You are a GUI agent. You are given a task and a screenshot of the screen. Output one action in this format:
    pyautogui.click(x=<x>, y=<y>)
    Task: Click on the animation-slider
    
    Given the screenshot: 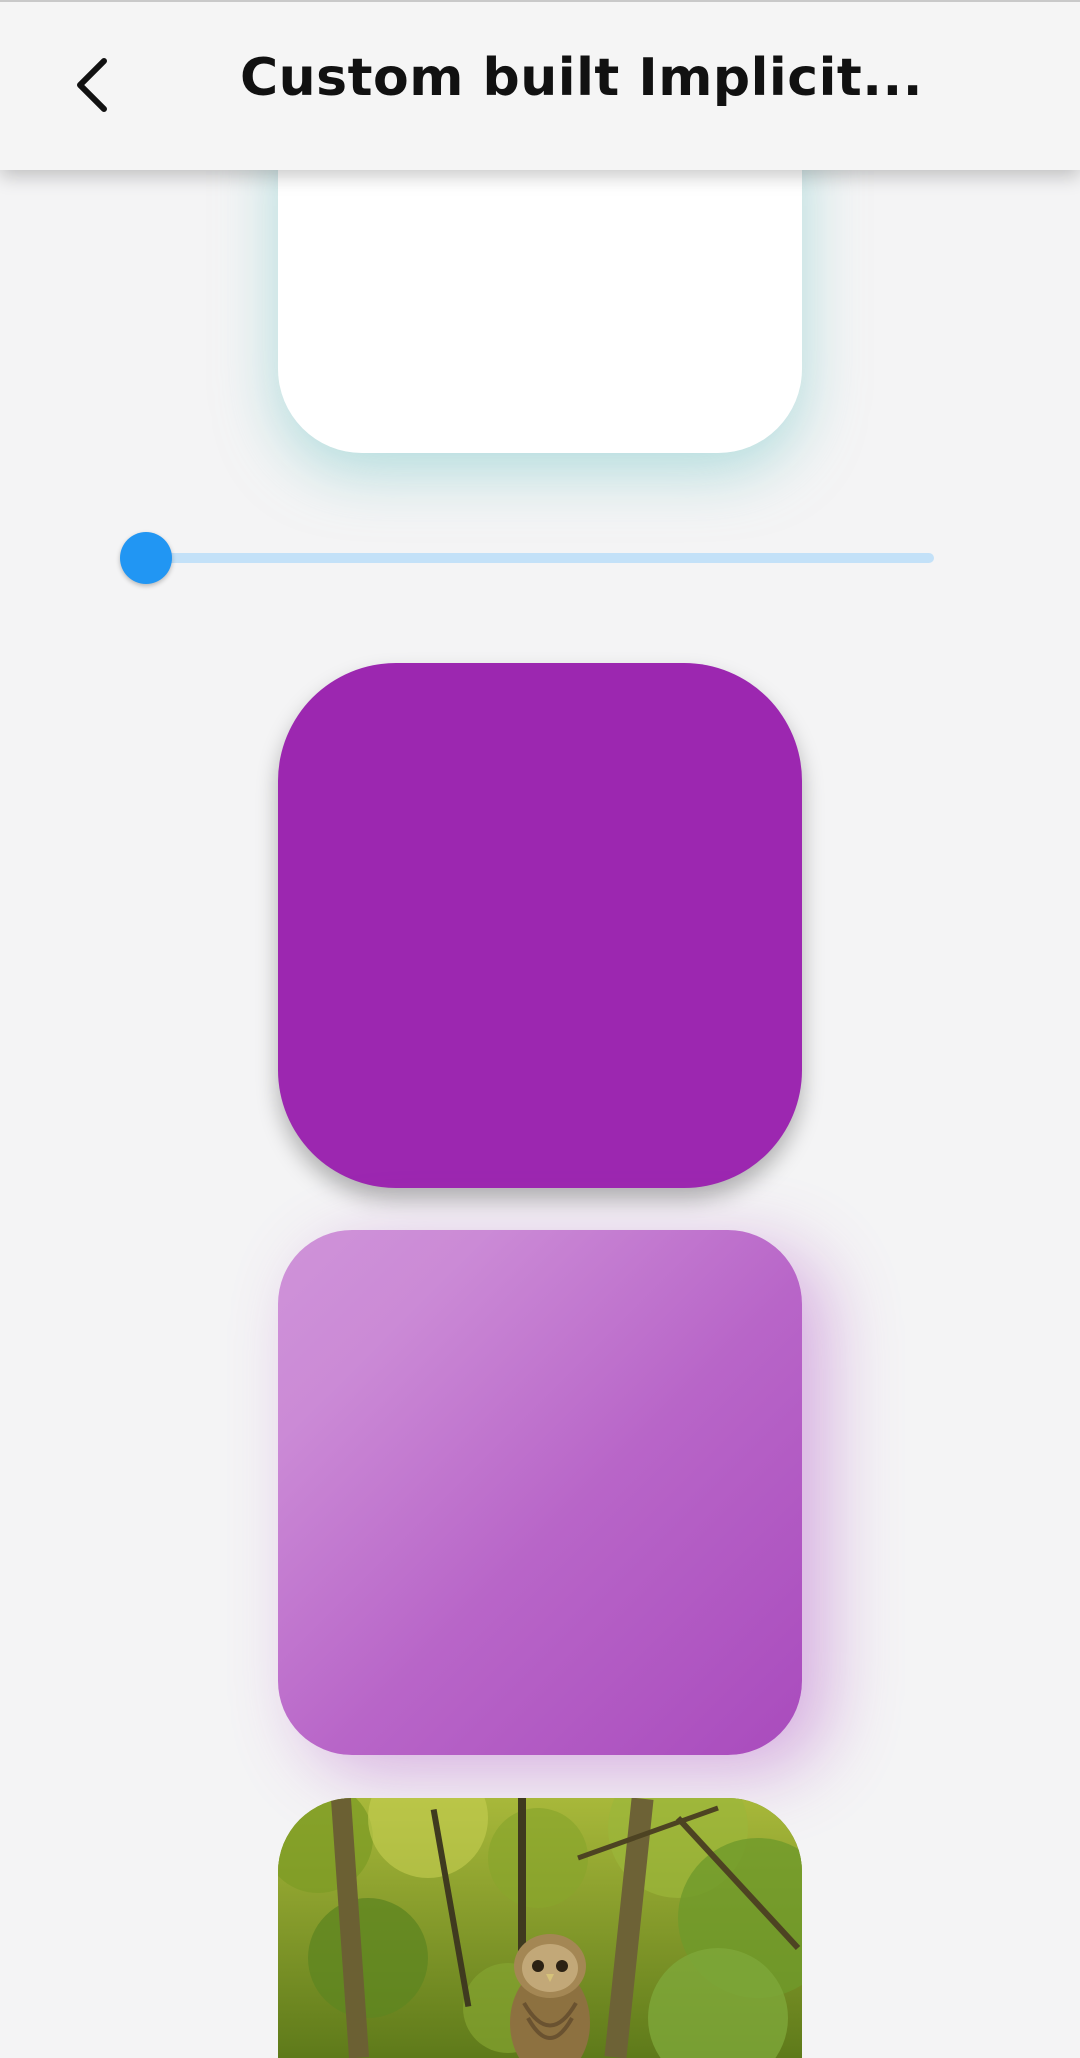 What is the action you would take?
    pyautogui.click(x=527, y=558)
    